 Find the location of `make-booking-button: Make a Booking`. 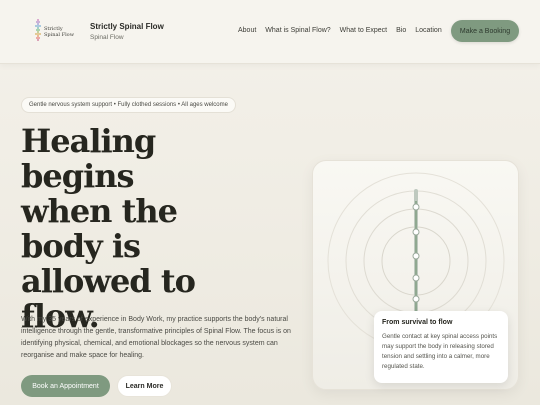

make-booking-button: Make a Booking is located at coordinates (485, 31).